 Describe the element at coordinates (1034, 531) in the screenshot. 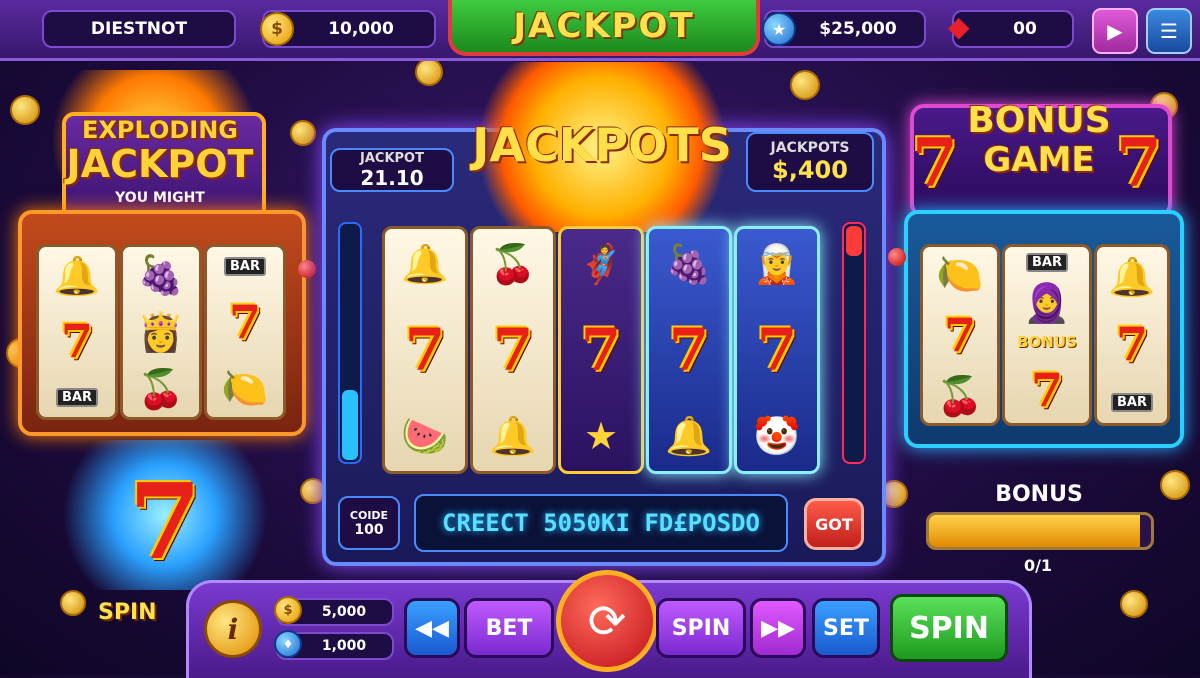

I see `bonus-progress-fill` at that location.